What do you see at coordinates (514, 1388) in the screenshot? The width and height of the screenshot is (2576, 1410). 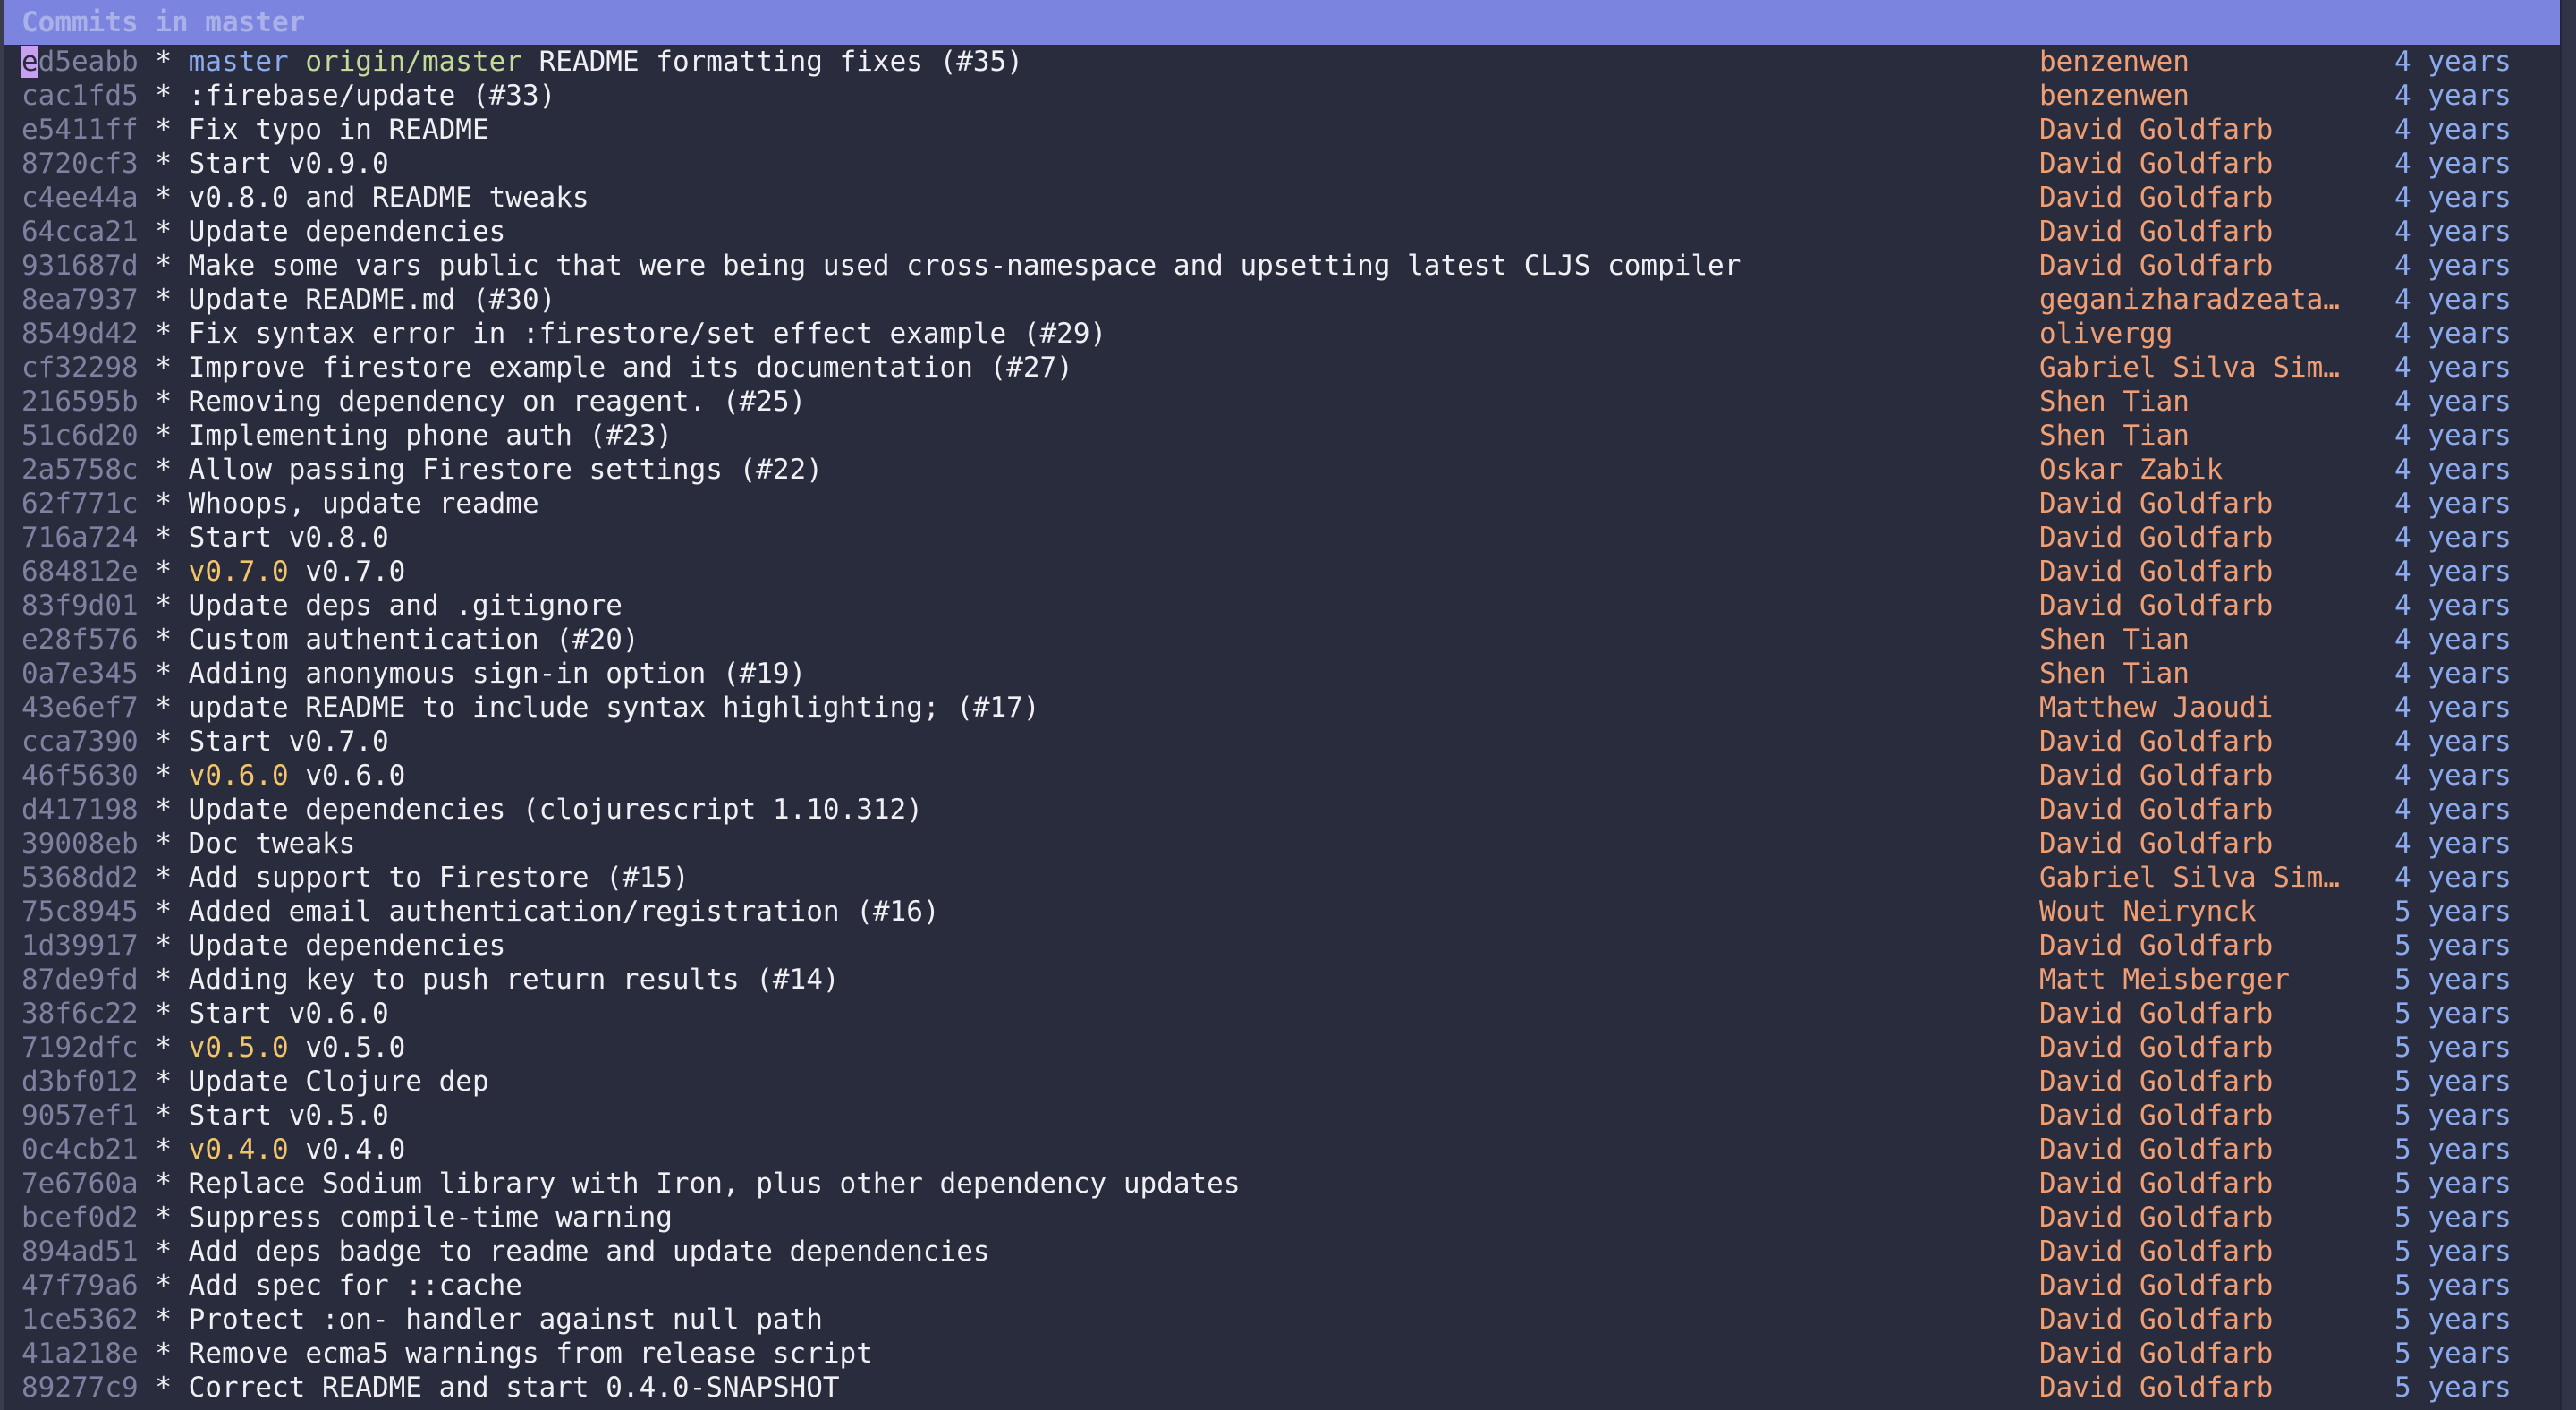 I see `commit-message: Correct README and start 0.4.0-SNAPSHOT` at bounding box center [514, 1388].